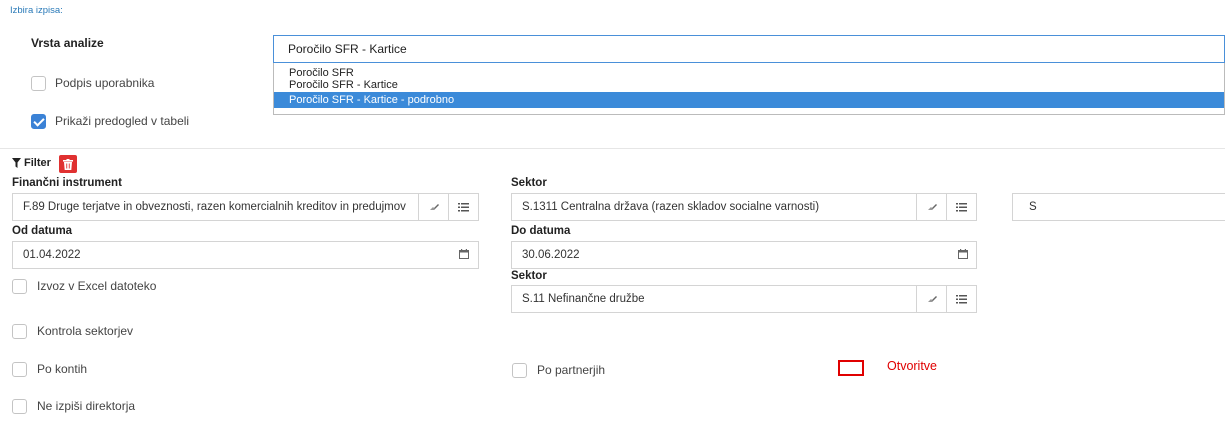  Describe the element at coordinates (16, 163) in the screenshot. I see `filter-icon` at that location.